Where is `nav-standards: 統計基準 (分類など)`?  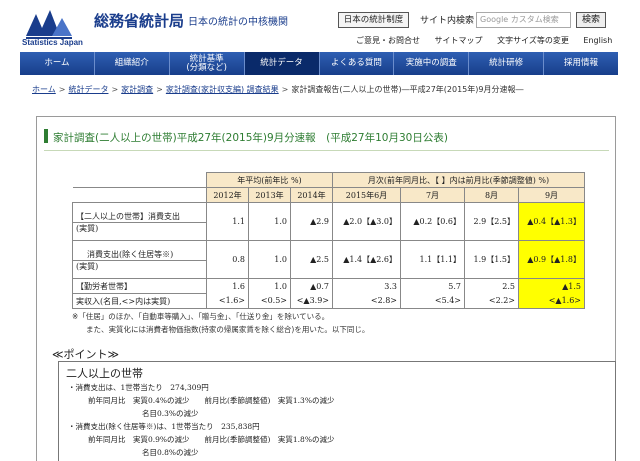 nav-standards: 統計基準 (分類など) is located at coordinates (207, 63).